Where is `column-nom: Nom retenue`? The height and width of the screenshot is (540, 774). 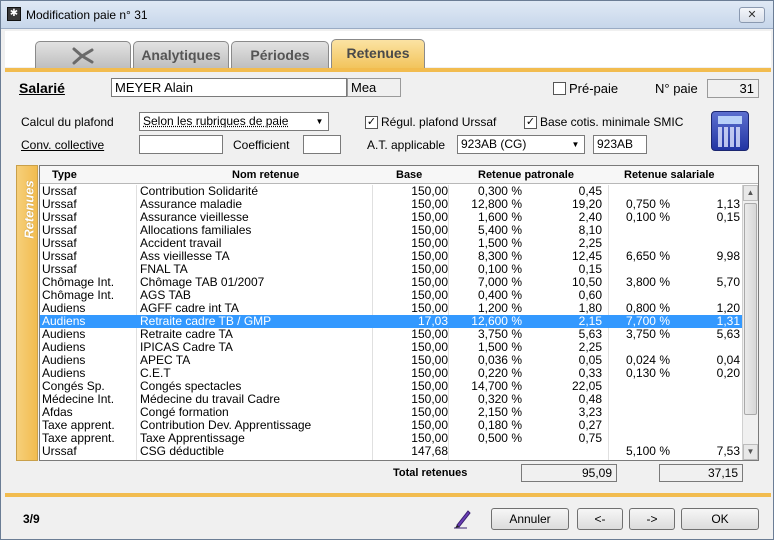
column-nom: Nom retenue is located at coordinates (265, 175).